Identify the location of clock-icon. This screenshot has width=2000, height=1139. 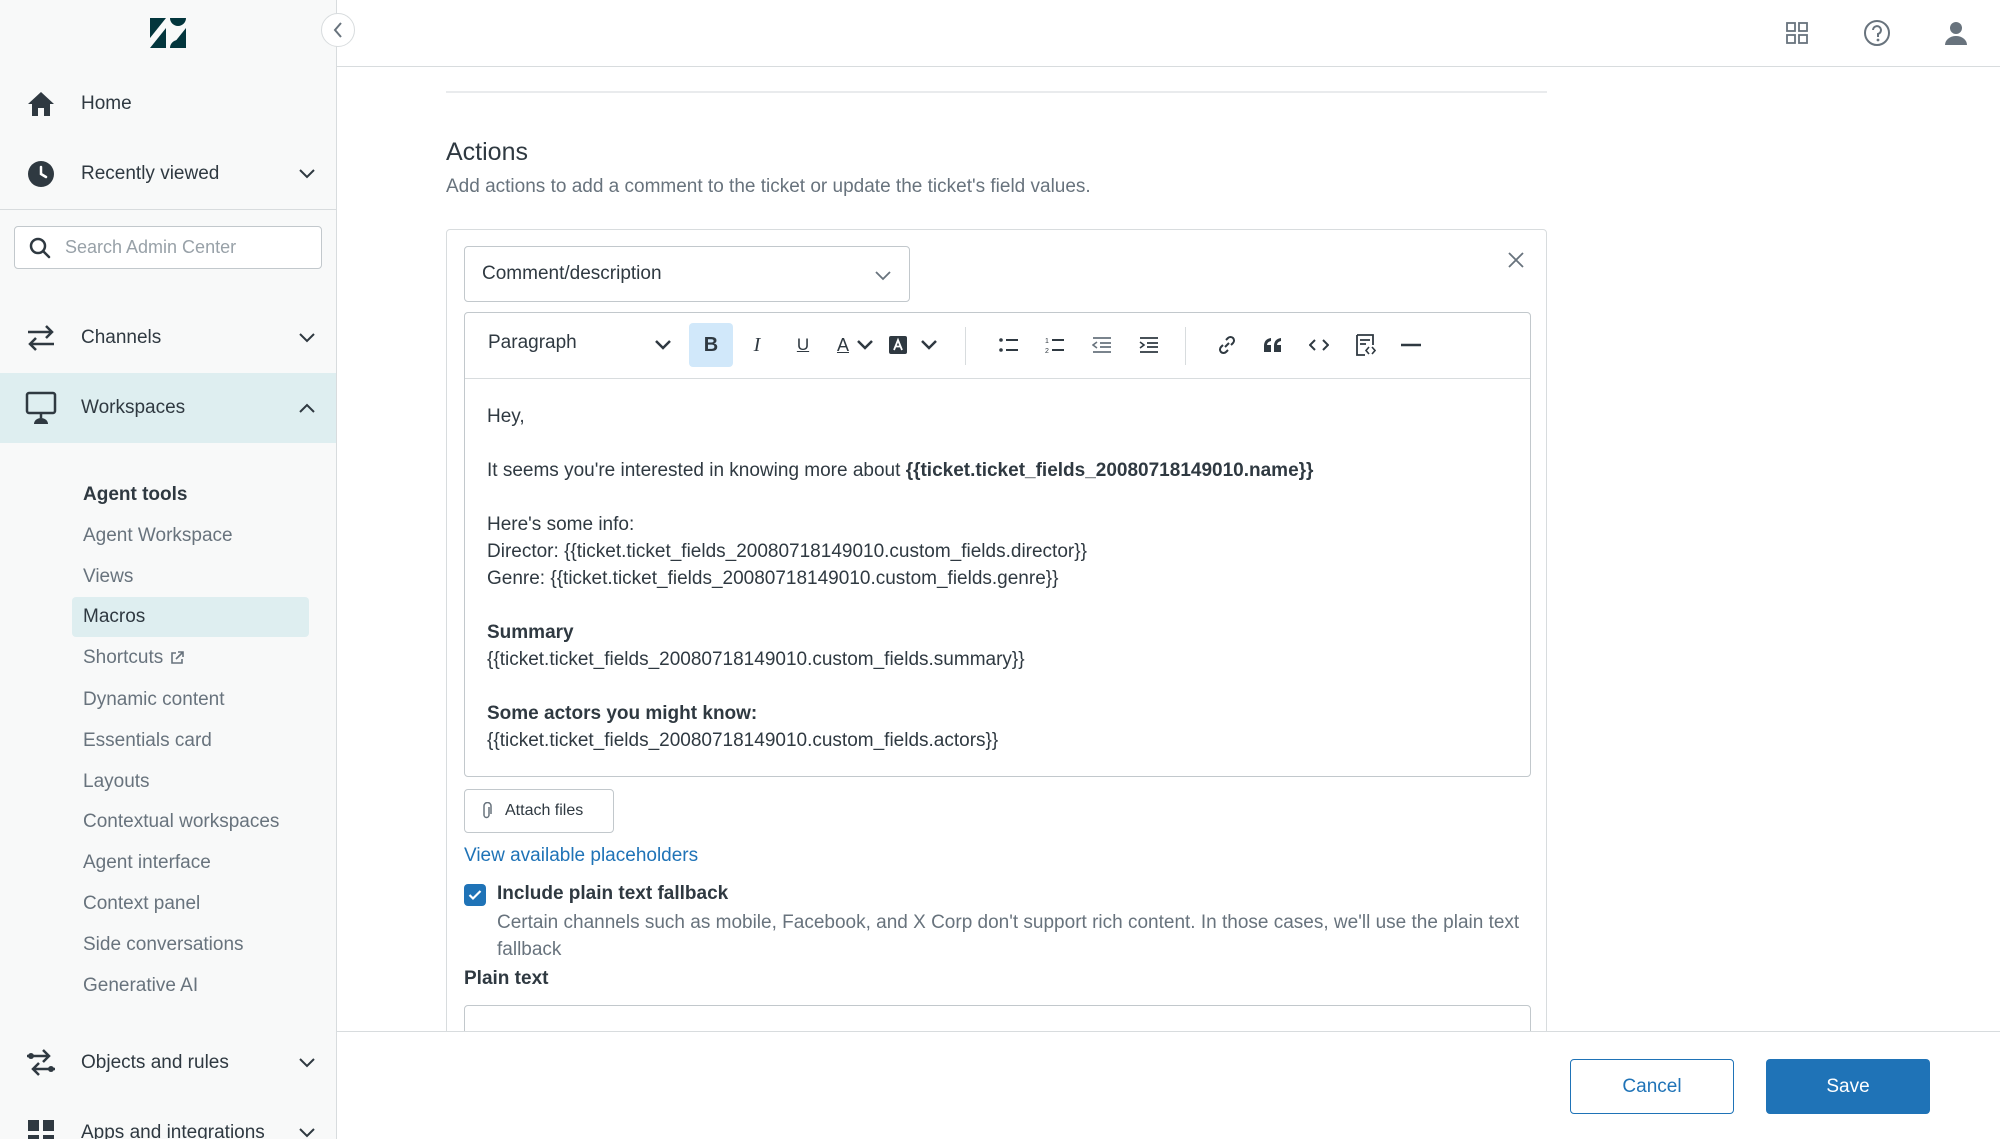
(41, 174).